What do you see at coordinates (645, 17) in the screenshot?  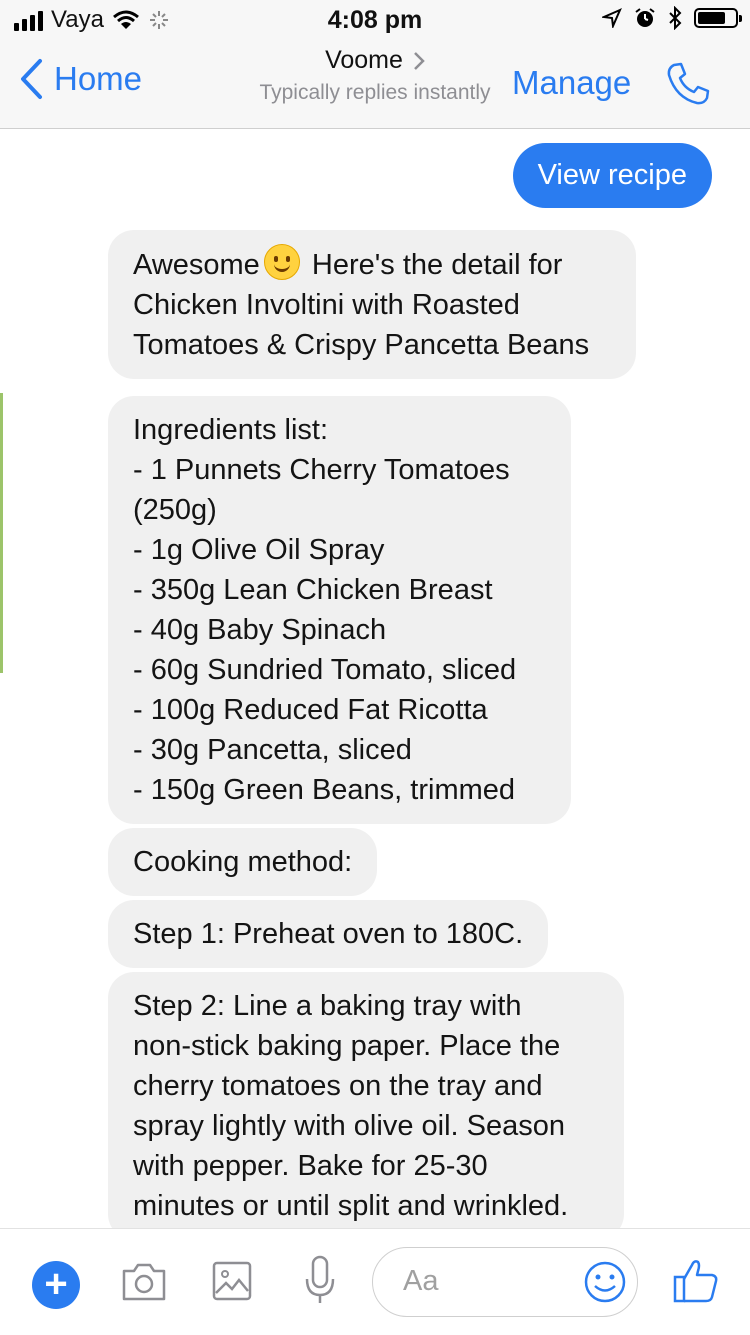 I see `alarm-icon` at bounding box center [645, 17].